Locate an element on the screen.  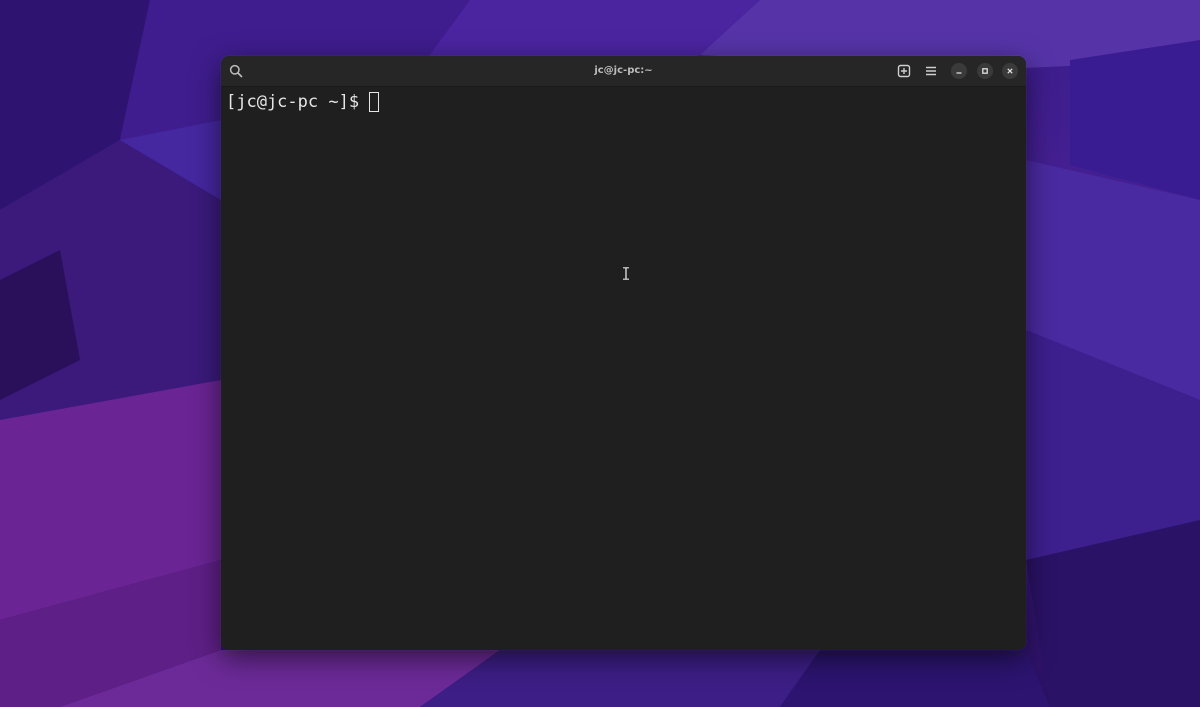
maximize-button is located at coordinates (985, 71).